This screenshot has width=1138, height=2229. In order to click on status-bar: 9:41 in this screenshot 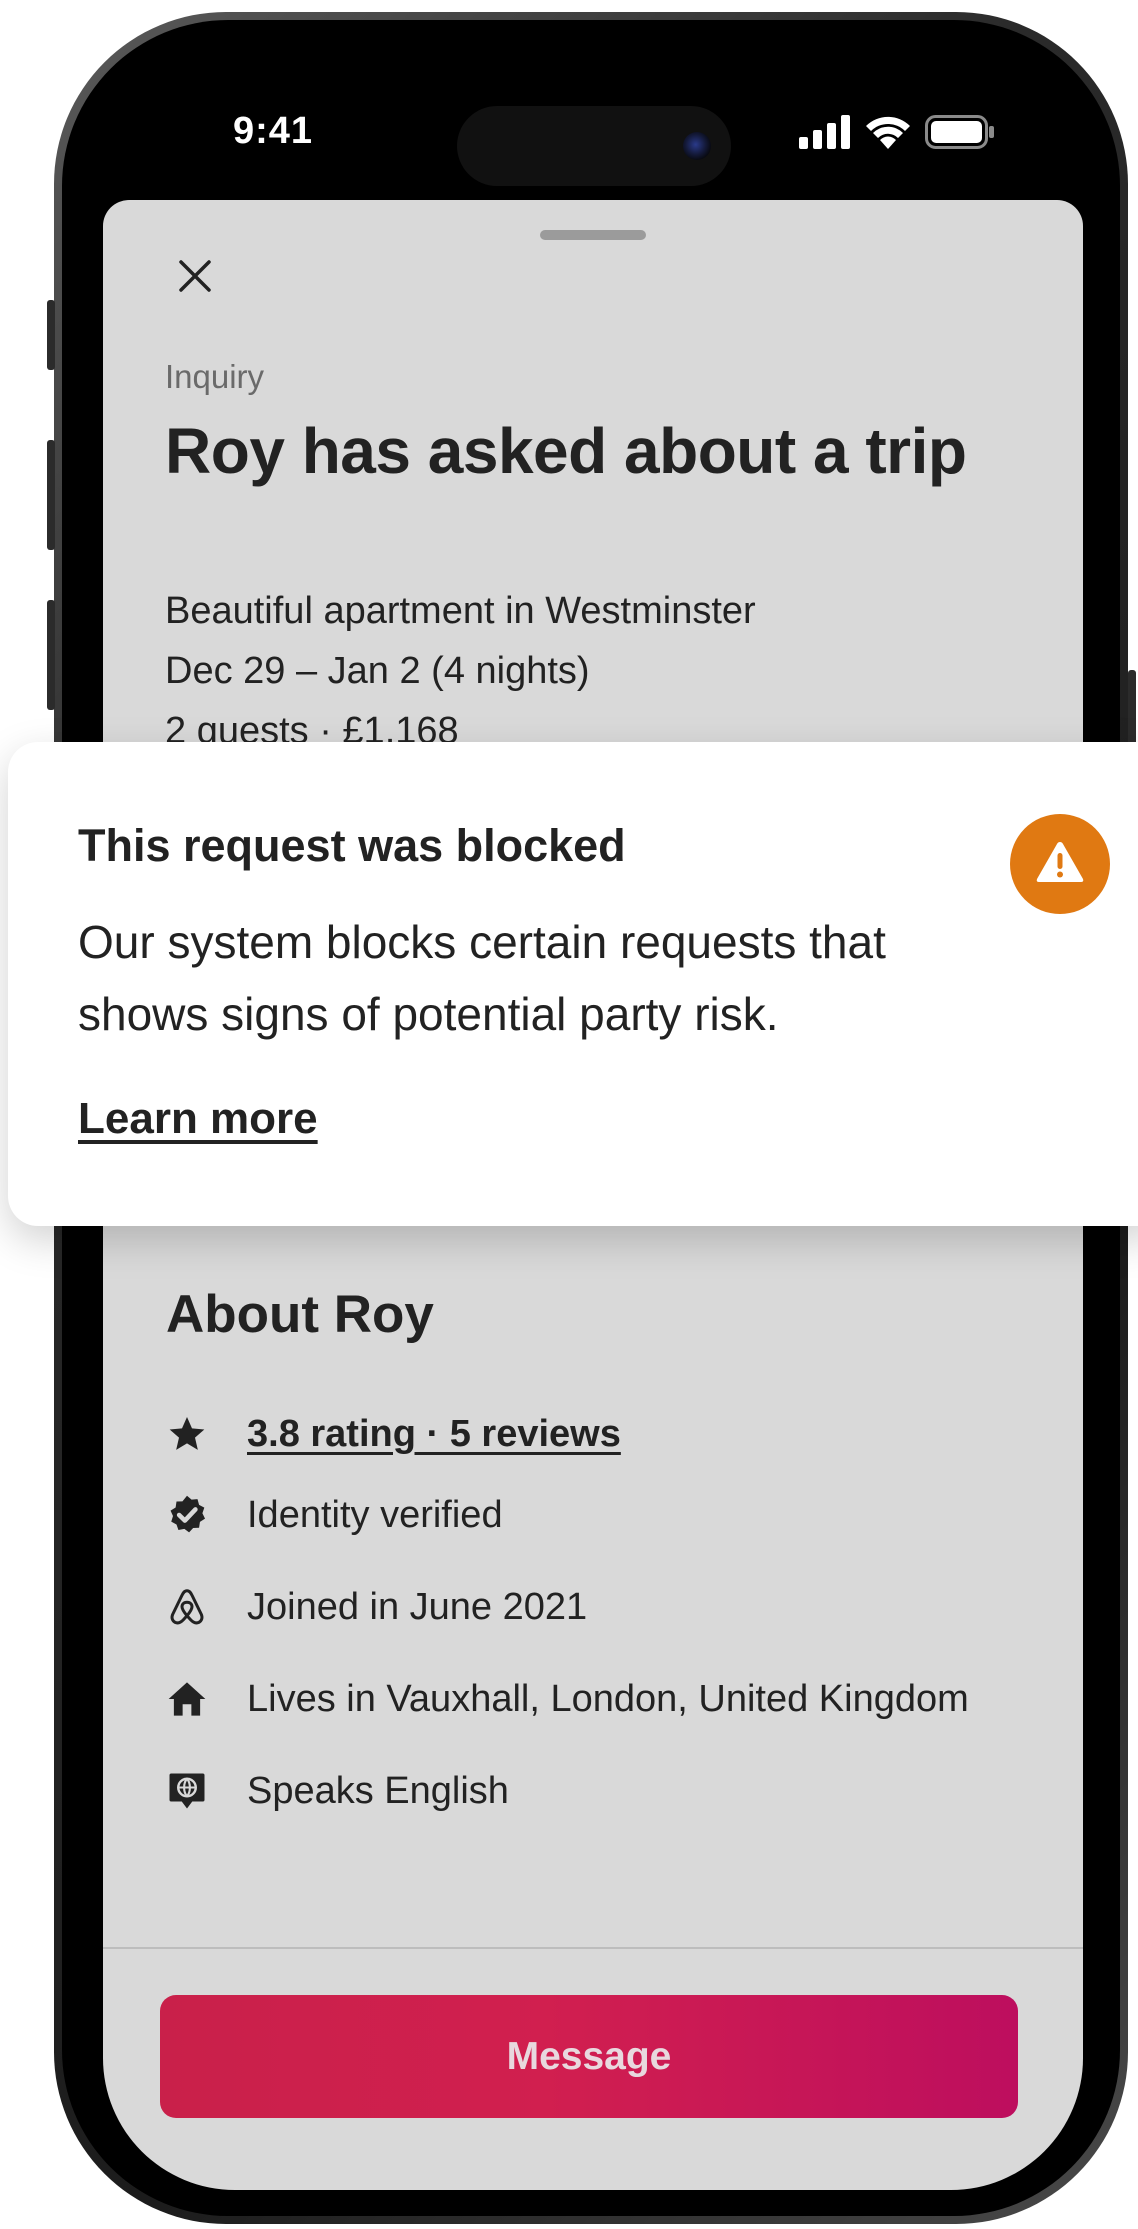, I will do `click(593, 128)`.